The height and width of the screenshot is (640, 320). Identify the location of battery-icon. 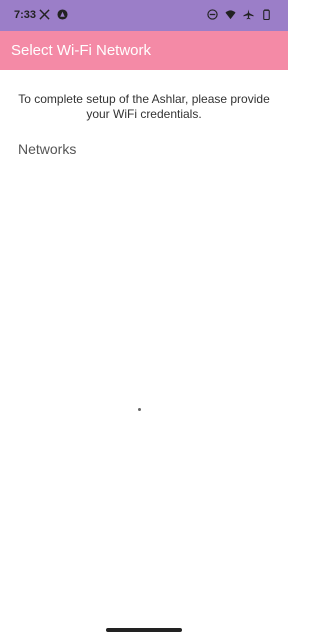
(266, 14).